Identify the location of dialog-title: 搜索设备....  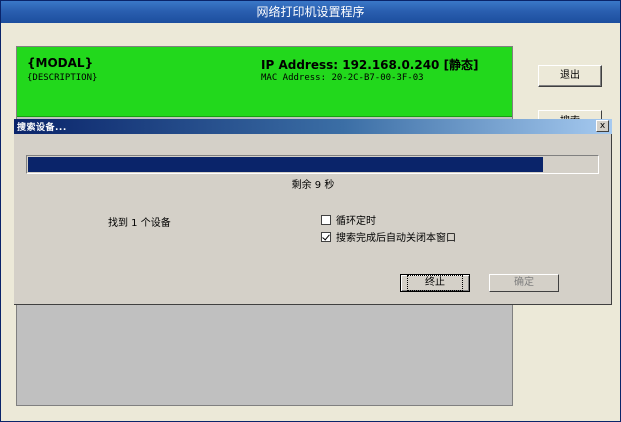
(42, 128).